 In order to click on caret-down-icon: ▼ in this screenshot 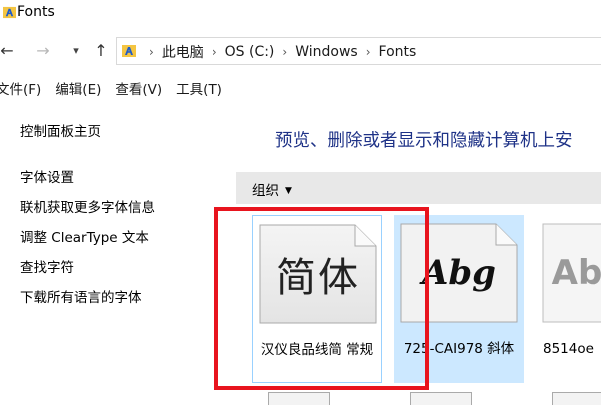, I will do `click(288, 191)`.